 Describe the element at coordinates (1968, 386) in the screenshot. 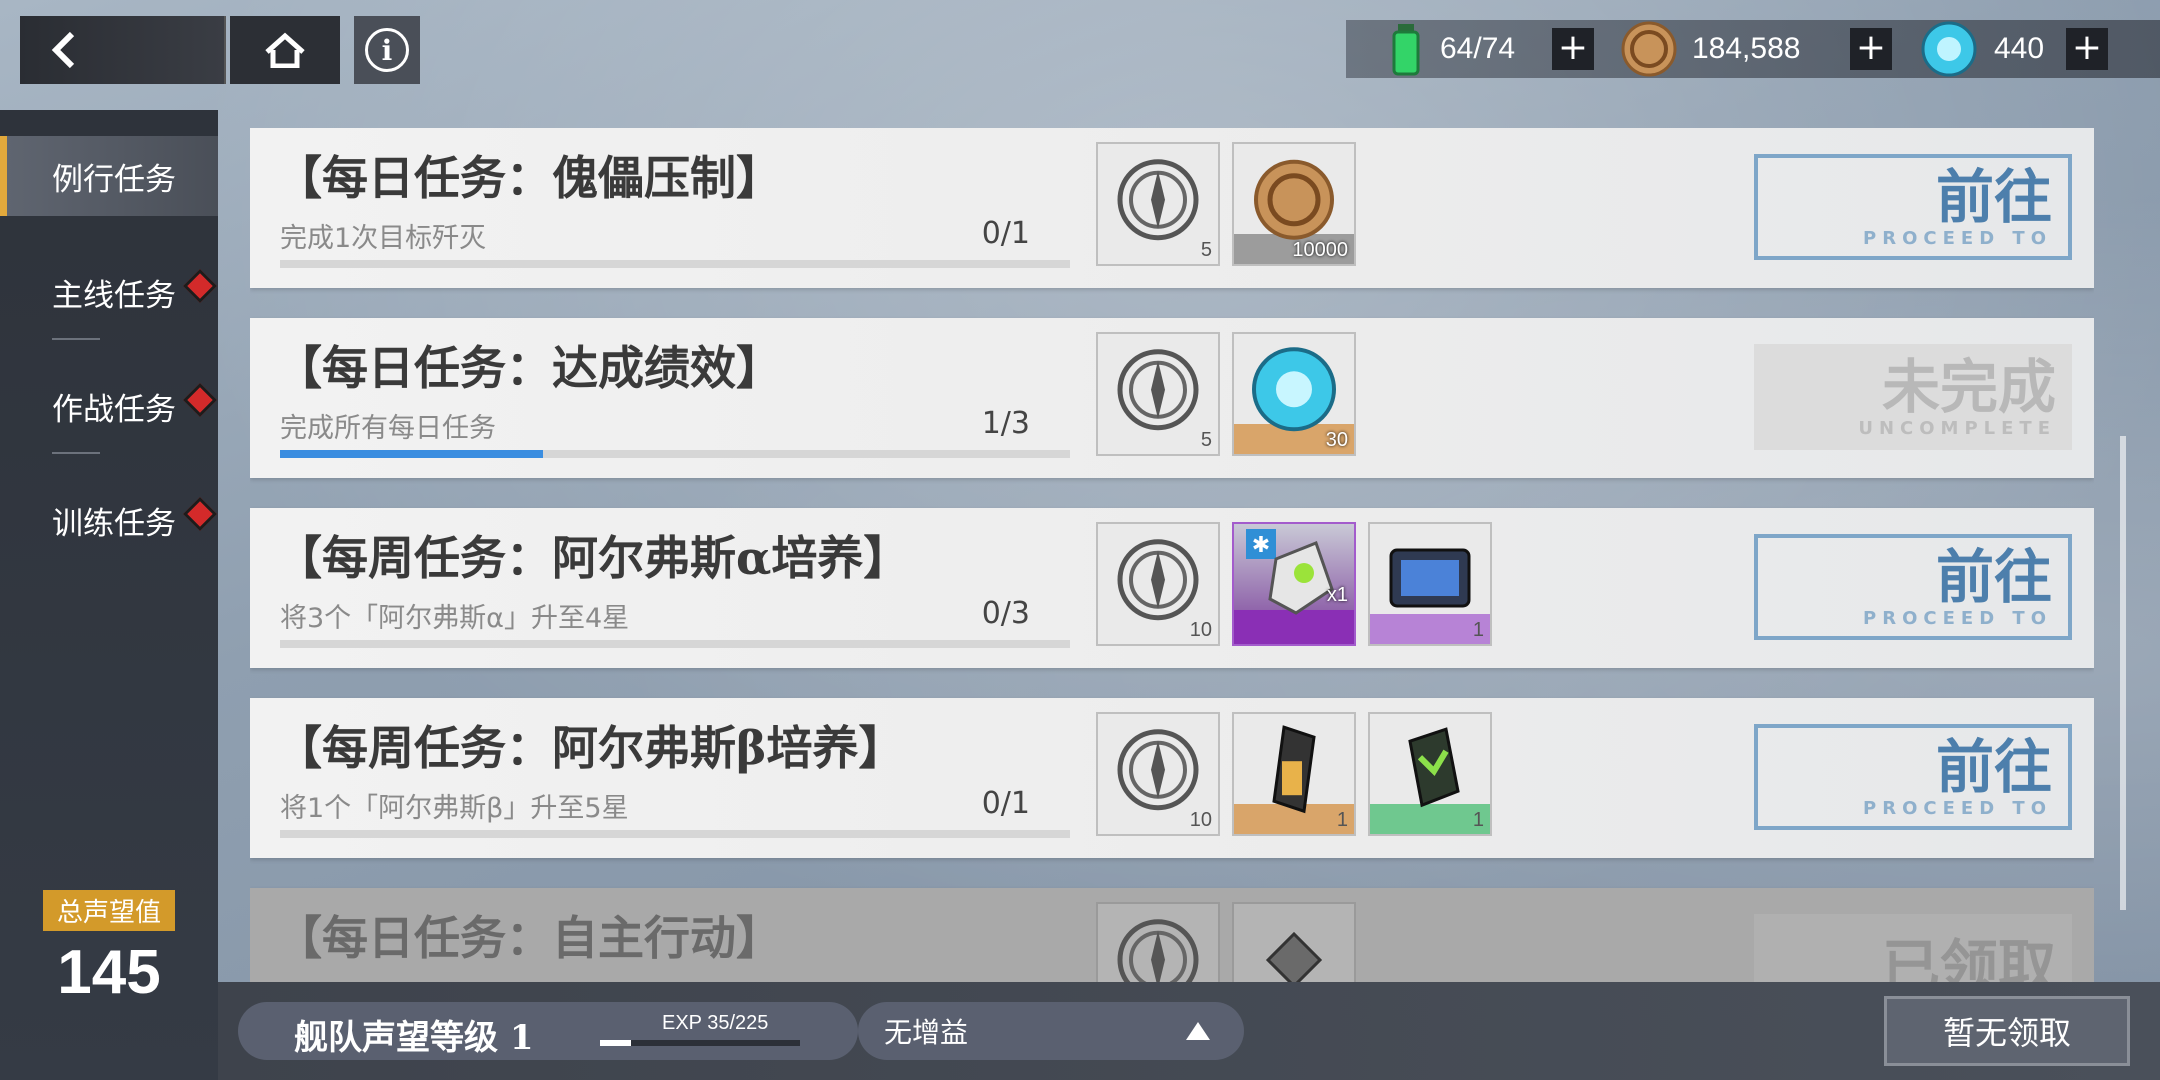

I see `action-label: 未完成` at that location.